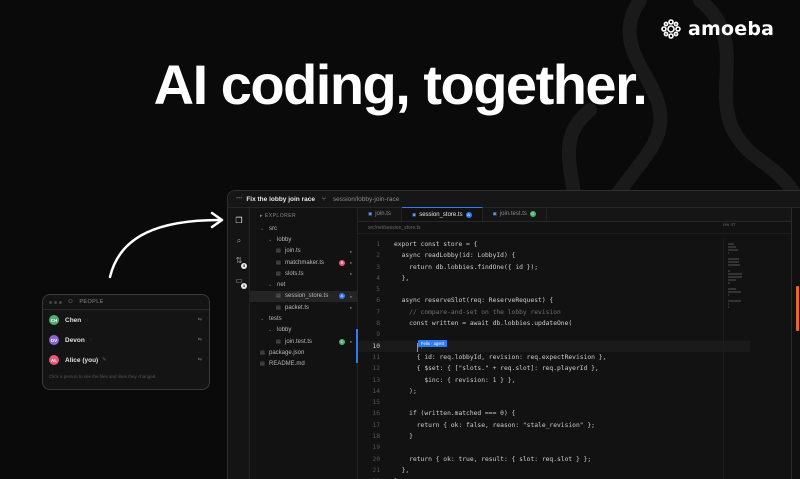  What do you see at coordinates (239, 199) in the screenshot?
I see `window-dots-icon: •••` at bounding box center [239, 199].